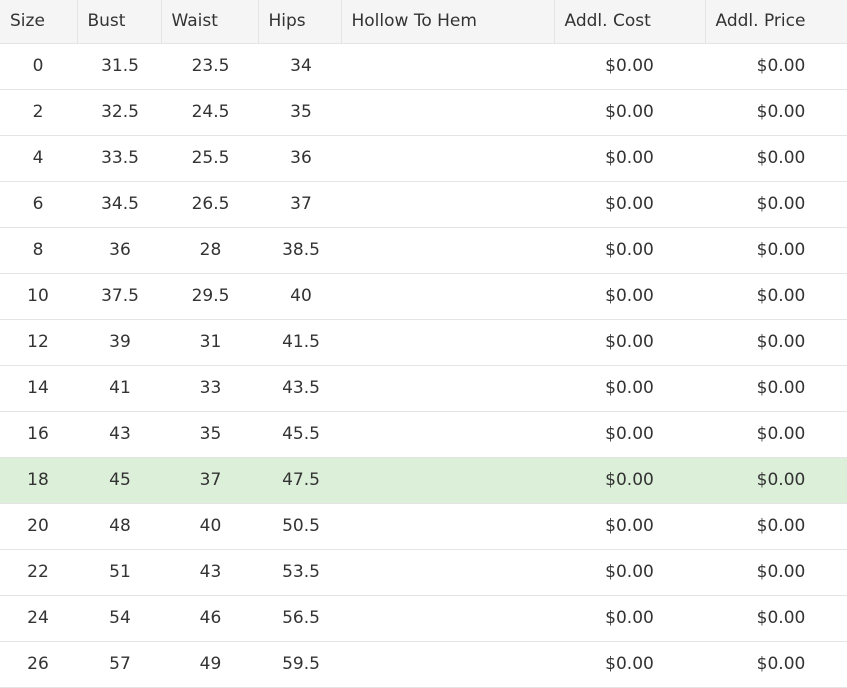 This screenshot has width=847, height=688. I want to click on cell-bust: 48, so click(119, 526).